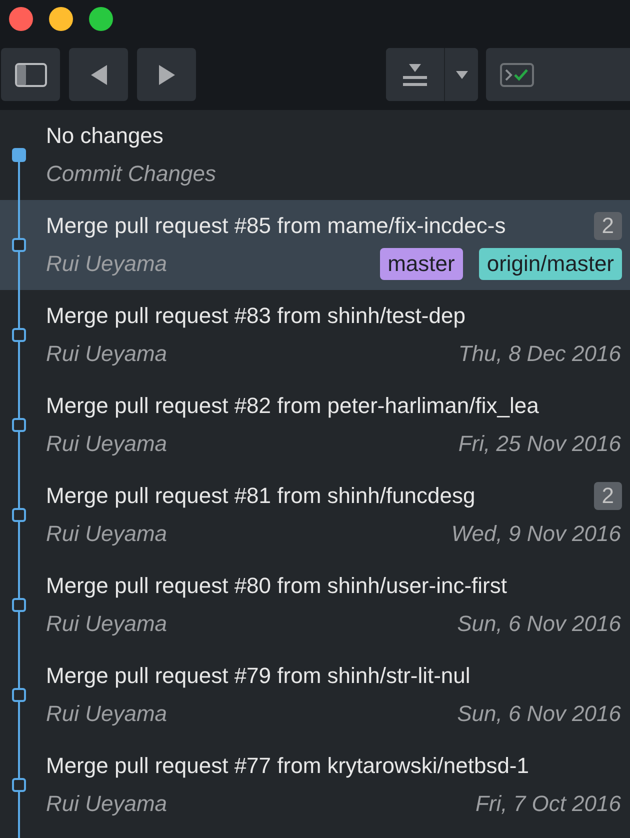 This screenshot has height=838, width=630. Describe the element at coordinates (536, 534) in the screenshot. I see `commit-date: Wed, 9 Nov 2016` at that location.